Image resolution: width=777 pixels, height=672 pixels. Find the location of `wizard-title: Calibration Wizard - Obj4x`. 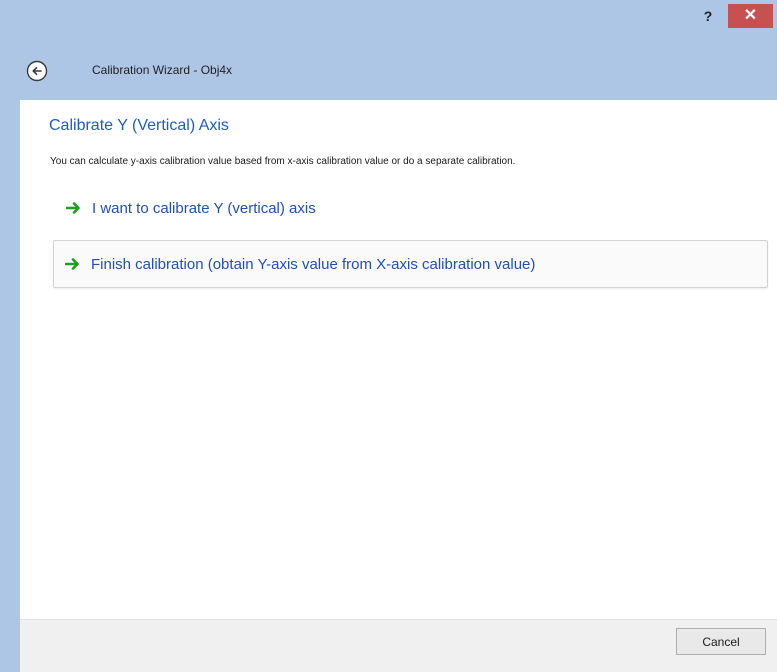

wizard-title: Calibration Wizard - Obj4x is located at coordinates (162, 70).